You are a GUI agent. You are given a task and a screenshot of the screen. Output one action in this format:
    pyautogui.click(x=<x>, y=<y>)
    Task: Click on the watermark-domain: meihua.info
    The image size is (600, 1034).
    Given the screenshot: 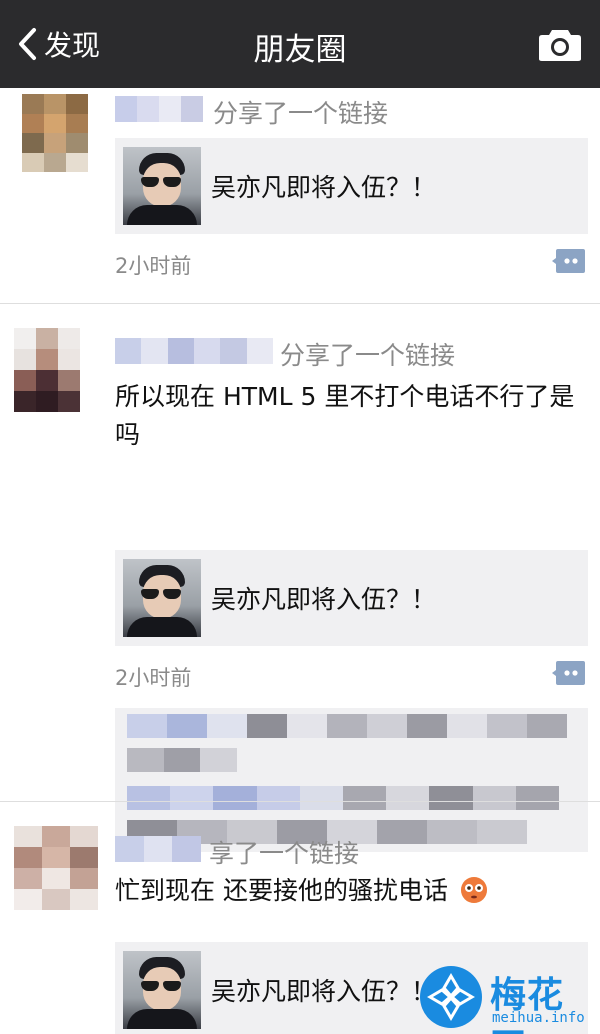 What is the action you would take?
    pyautogui.click(x=538, y=1018)
    